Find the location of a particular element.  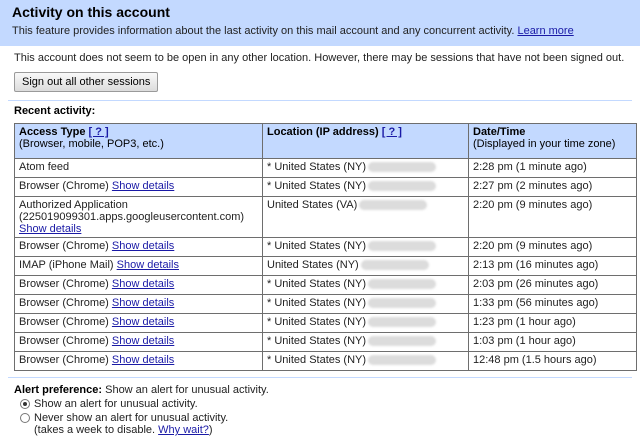

datetime-value: 1:03 pm (1 hour ago) is located at coordinates (524, 341).